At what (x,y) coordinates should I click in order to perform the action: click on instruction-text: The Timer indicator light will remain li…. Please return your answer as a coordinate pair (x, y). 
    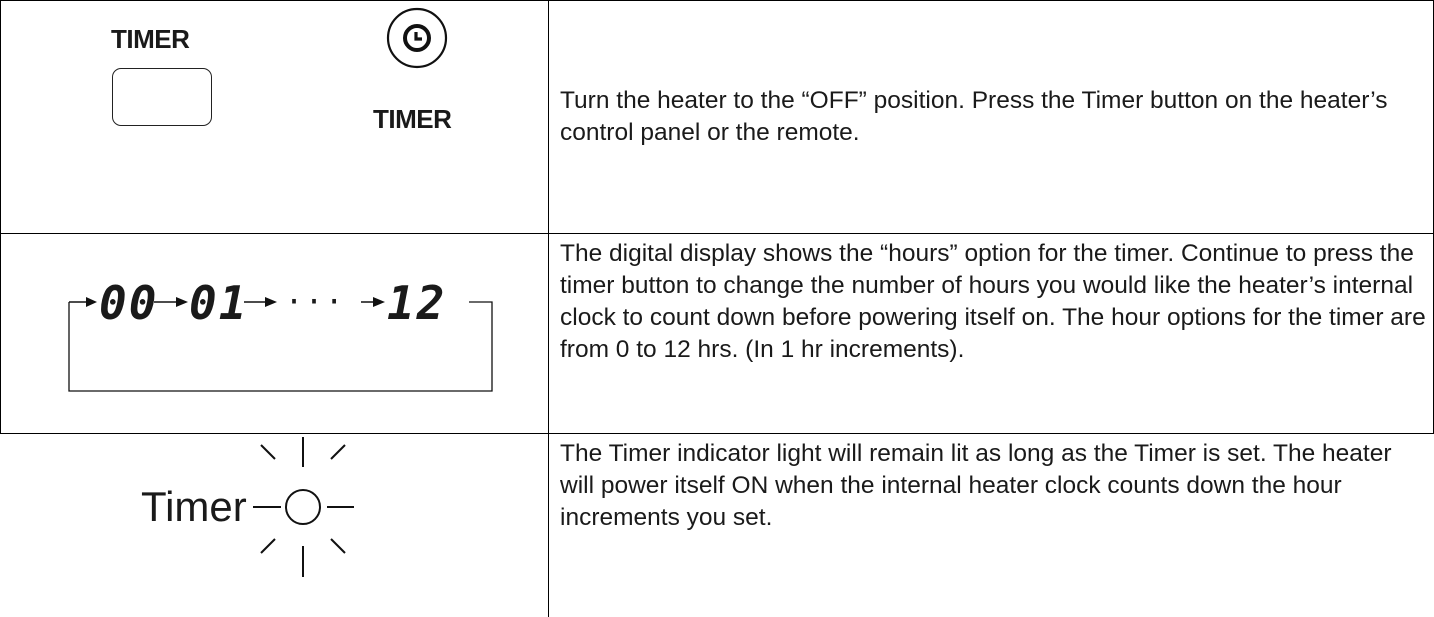
    Looking at the image, I should click on (976, 485).